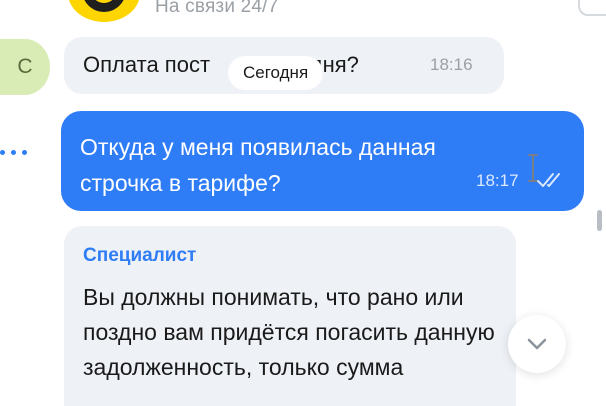 This screenshot has height=406, width=606. I want to click on logo-mark, so click(104, 6).